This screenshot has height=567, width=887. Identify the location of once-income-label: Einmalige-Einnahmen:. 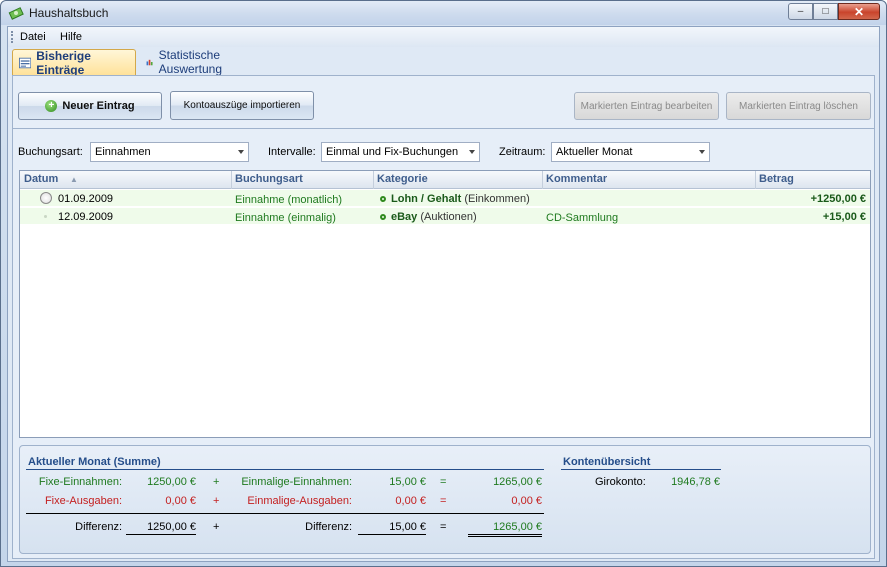
(296, 482).